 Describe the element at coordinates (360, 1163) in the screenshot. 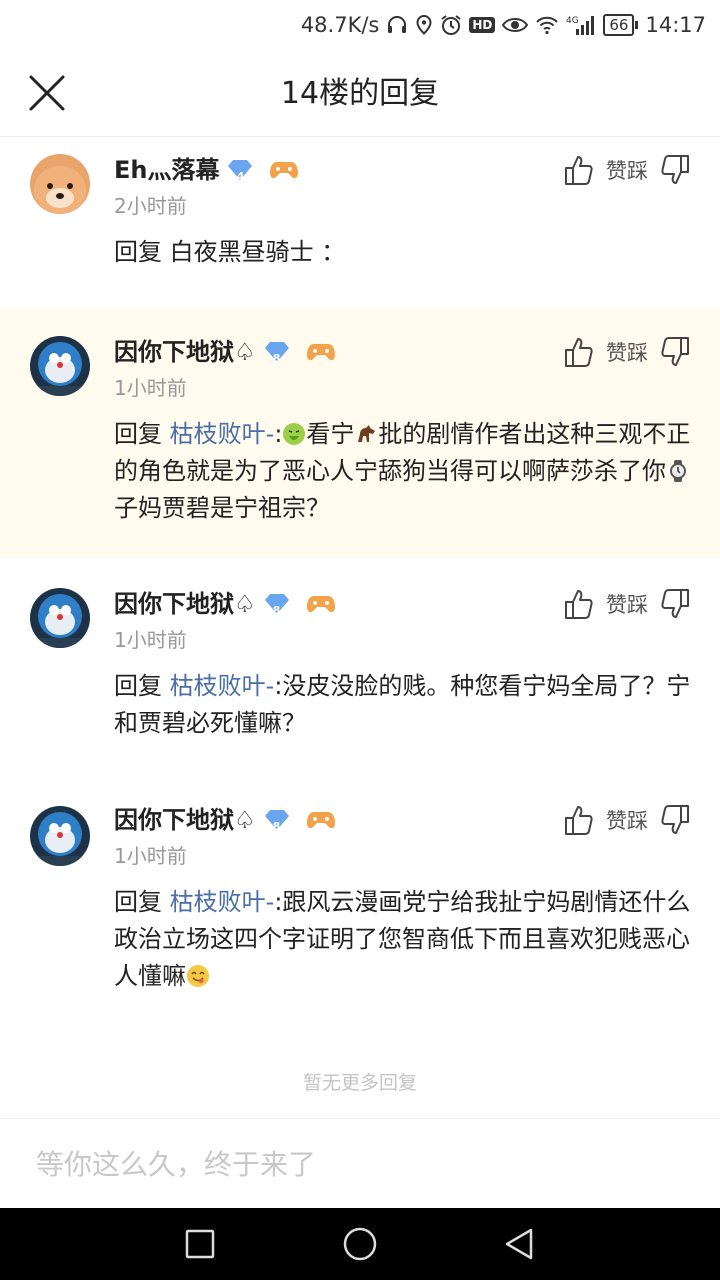

I see `comment-input-bar: 等你这么久，终于来了` at that location.